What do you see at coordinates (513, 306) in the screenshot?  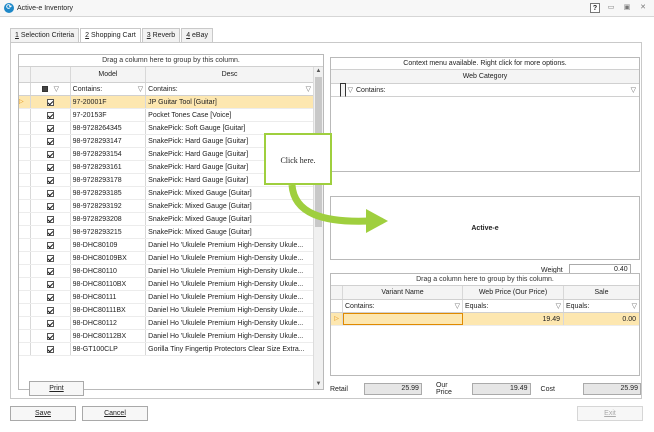 I see `web-price-filter: Equals: ▽` at bounding box center [513, 306].